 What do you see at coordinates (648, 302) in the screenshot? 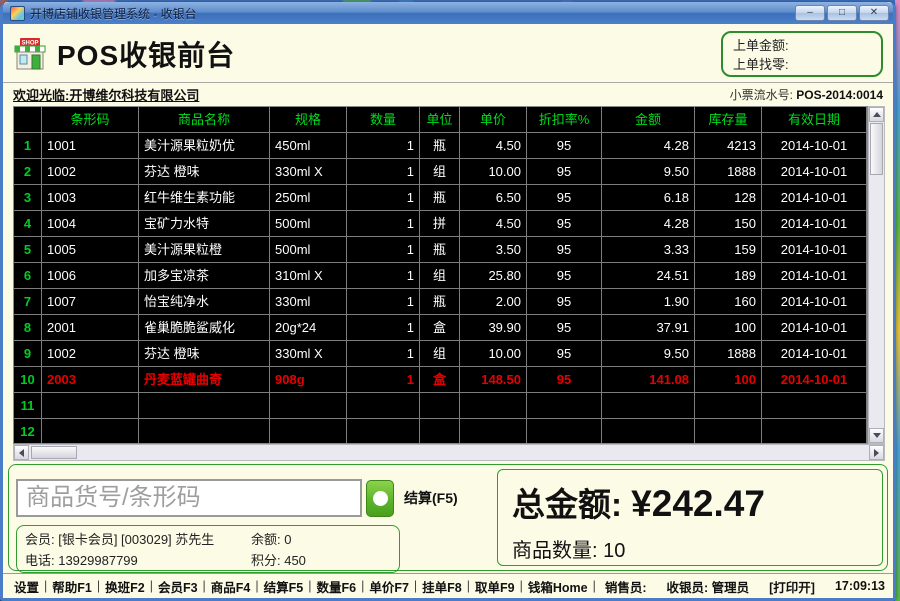
I see `cell-amount: 1.90` at bounding box center [648, 302].